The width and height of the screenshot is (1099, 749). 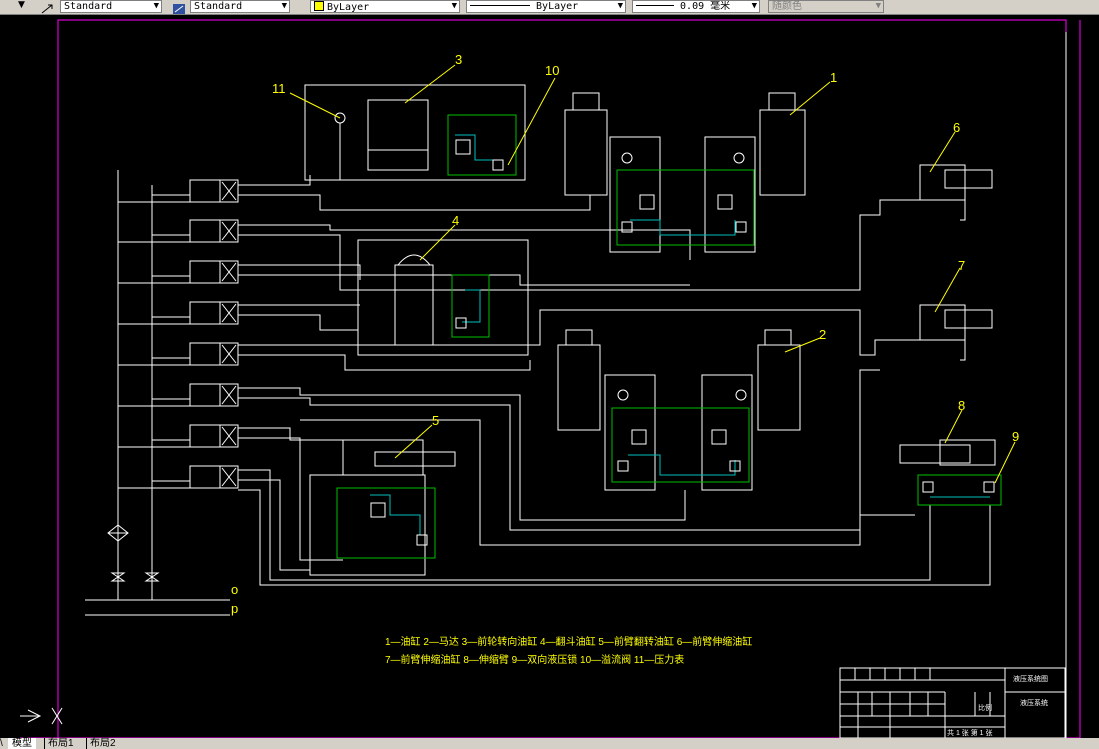 What do you see at coordinates (482, 145) in the screenshot?
I see `relief-valve-10-block` at bounding box center [482, 145].